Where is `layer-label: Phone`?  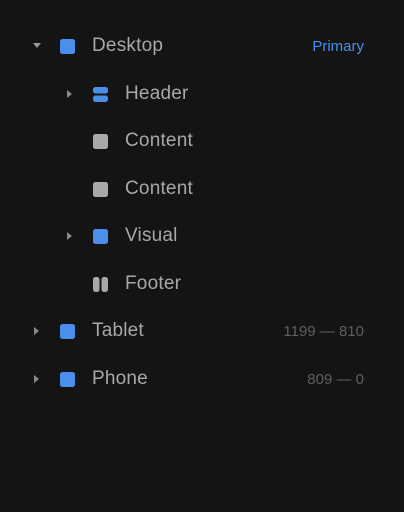
layer-label: Phone is located at coordinates (120, 378).